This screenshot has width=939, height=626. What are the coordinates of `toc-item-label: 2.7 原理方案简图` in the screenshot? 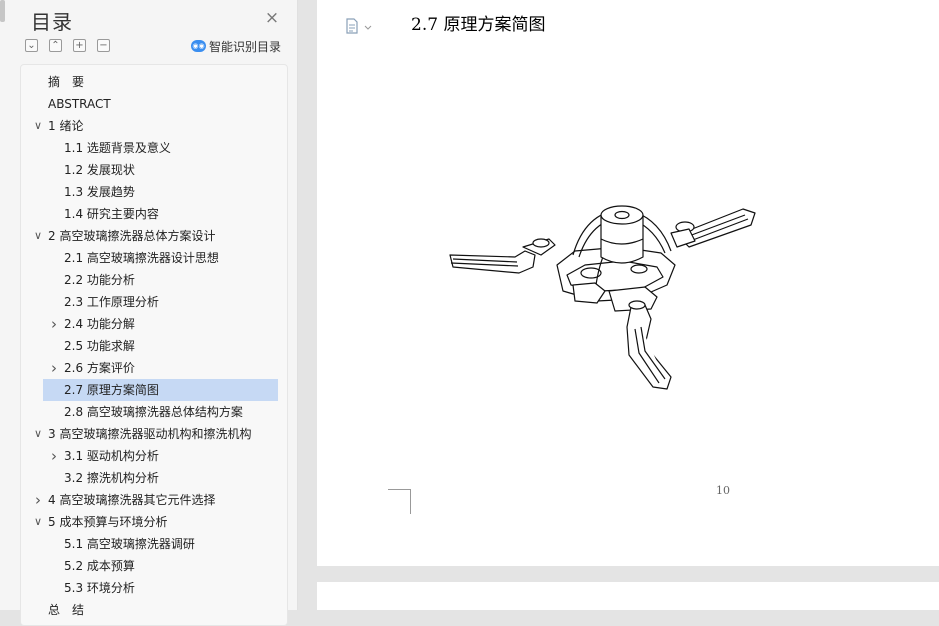 It's located at (111, 390).